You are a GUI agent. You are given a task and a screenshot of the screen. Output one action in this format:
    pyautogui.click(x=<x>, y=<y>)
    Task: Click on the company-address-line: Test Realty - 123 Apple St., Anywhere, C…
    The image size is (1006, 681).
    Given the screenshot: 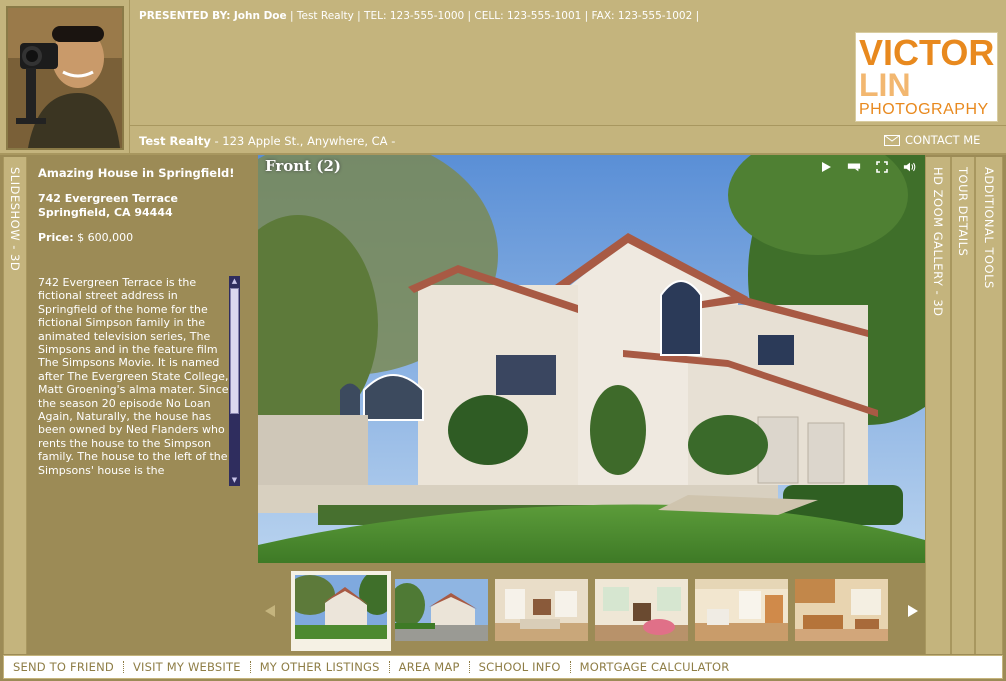 What is the action you would take?
    pyautogui.click(x=267, y=141)
    